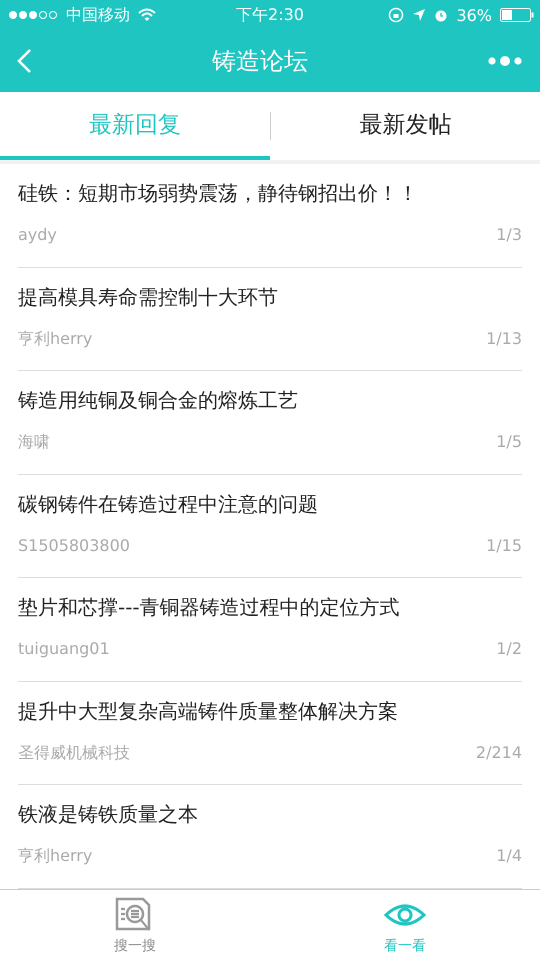 The width and height of the screenshot is (540, 960). Describe the element at coordinates (33, 15) in the screenshot. I see `signal-icon` at that location.